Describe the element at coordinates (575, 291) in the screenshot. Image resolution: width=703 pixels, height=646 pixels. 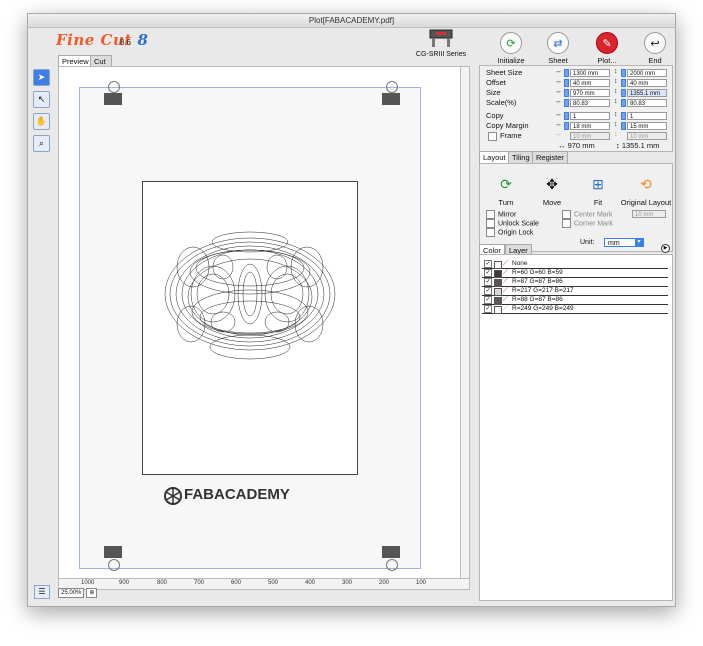
I see `color-row: ✓ ⟋ R=217 G=217 B=217` at that location.